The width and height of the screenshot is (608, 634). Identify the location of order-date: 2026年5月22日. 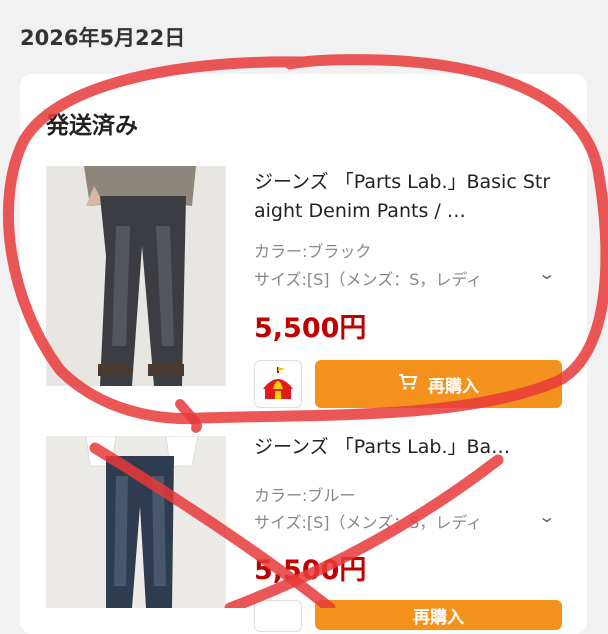
(103, 38).